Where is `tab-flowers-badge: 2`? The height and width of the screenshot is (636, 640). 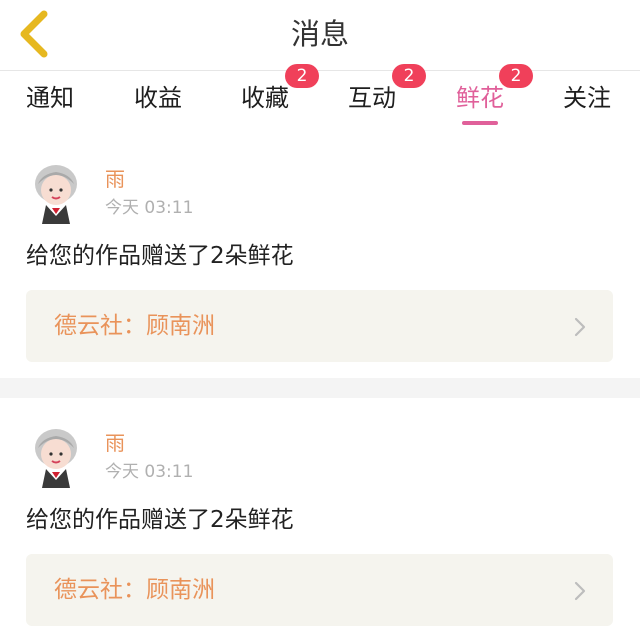
tab-flowers-badge: 2 is located at coordinates (516, 76).